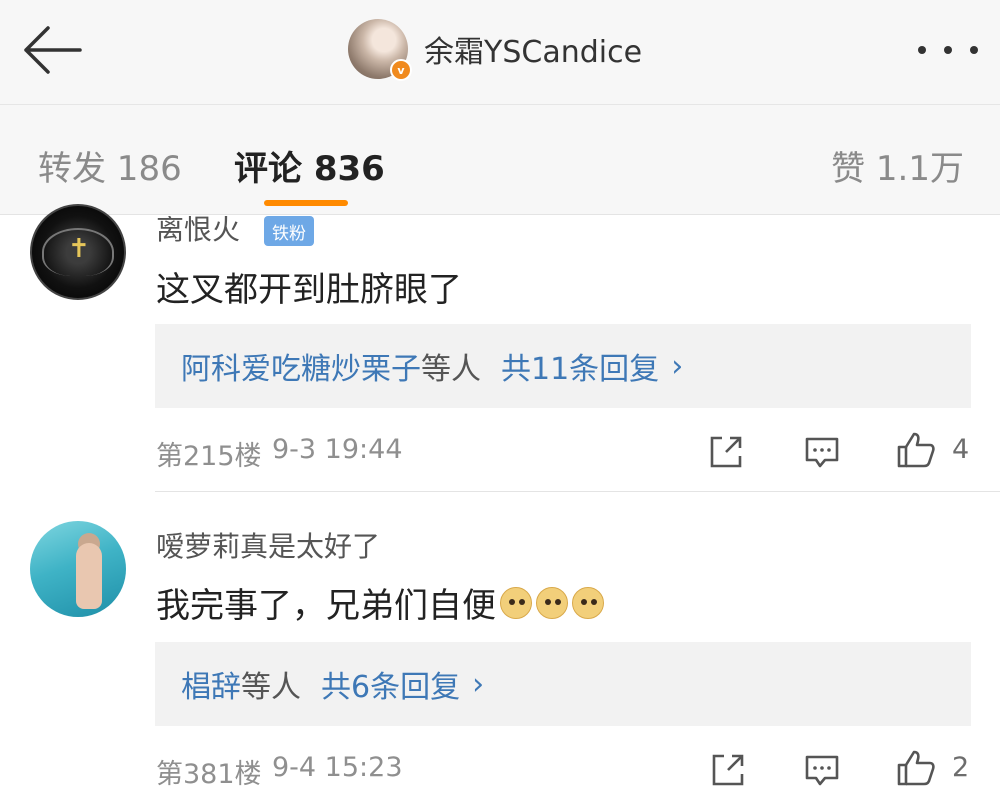 This screenshot has height=798, width=1000. Describe the element at coordinates (563, 684) in the screenshot. I see `replies-preview: 椙辞 等人 共6条回复 ›` at that location.